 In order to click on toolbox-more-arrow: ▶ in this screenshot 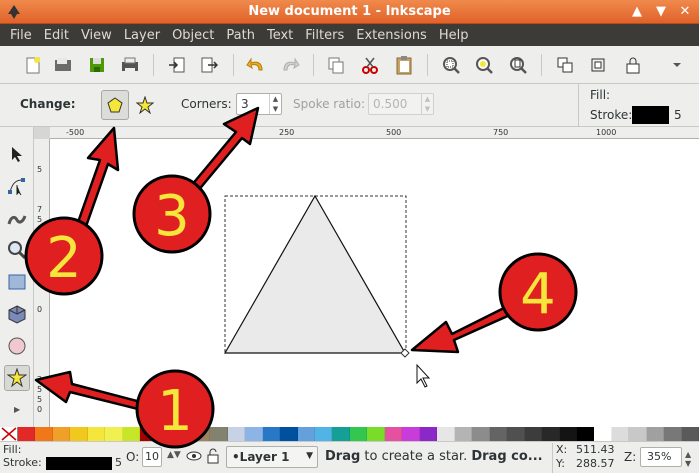, I will do `click(17, 409)`.